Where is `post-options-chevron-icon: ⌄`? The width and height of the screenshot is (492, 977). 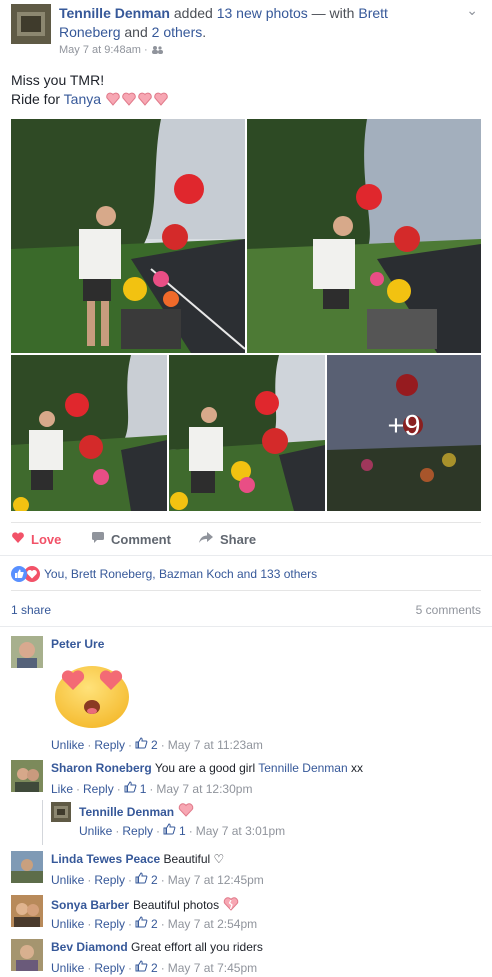 post-options-chevron-icon: ⌄ is located at coordinates (472, 10).